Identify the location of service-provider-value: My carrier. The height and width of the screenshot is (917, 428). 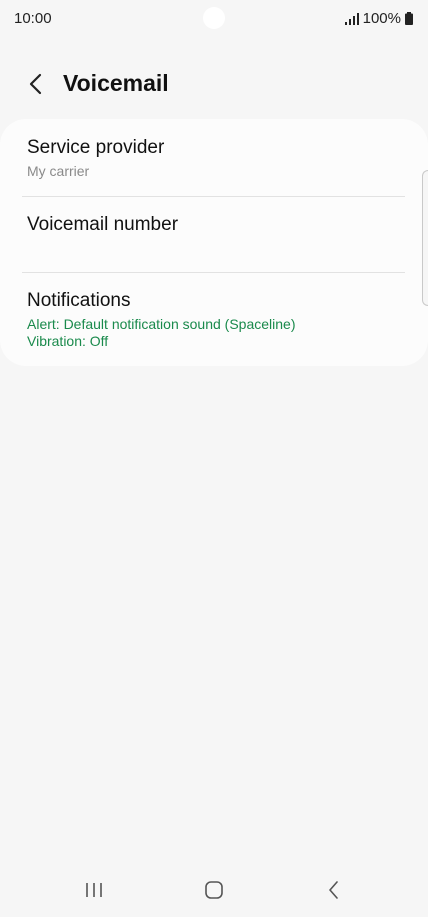
(58, 171).